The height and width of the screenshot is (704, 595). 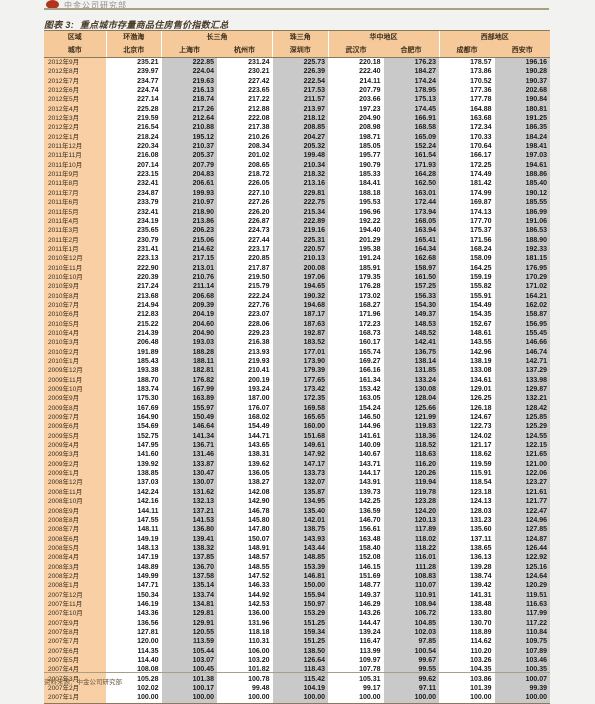 I want to click on table-cell-value: 139.42, so click(x=467, y=586).